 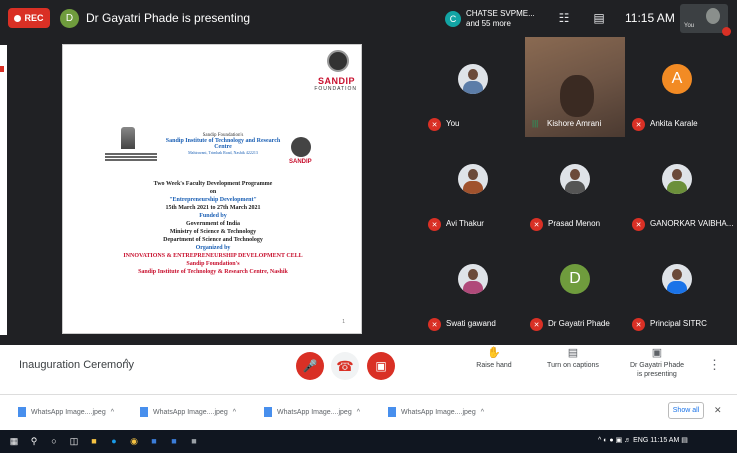 I want to click on participant-avatar: C, so click(x=453, y=19).